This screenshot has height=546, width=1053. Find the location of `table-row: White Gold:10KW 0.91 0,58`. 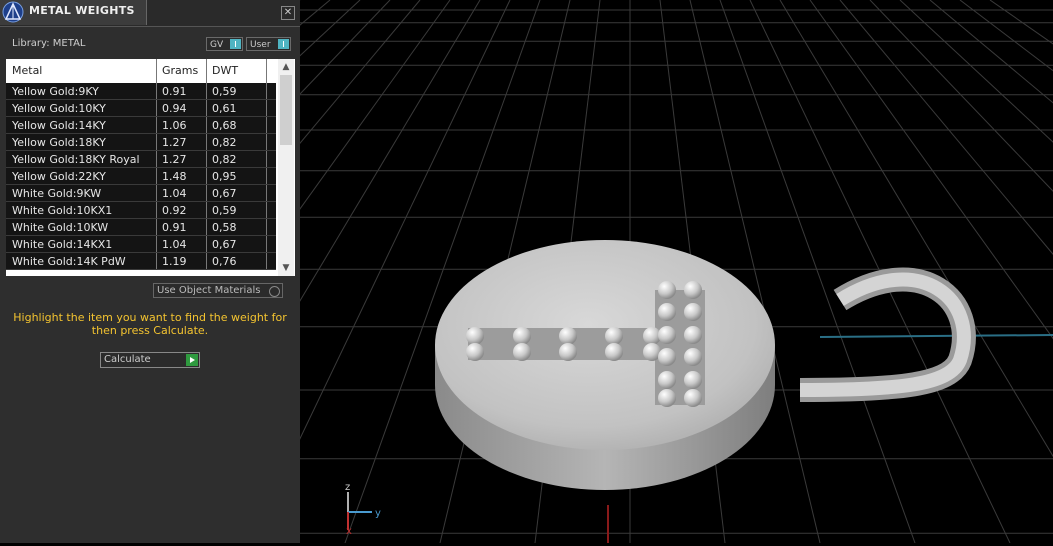

table-row: White Gold:10KW 0.91 0,58 is located at coordinates (141, 227).